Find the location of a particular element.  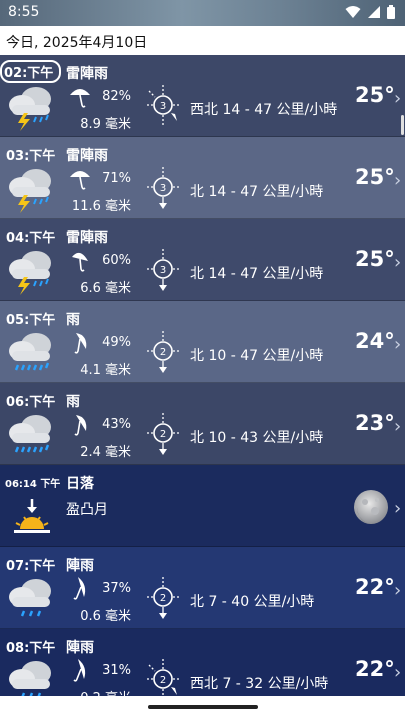

row-temperature: 23° is located at coordinates (375, 423).